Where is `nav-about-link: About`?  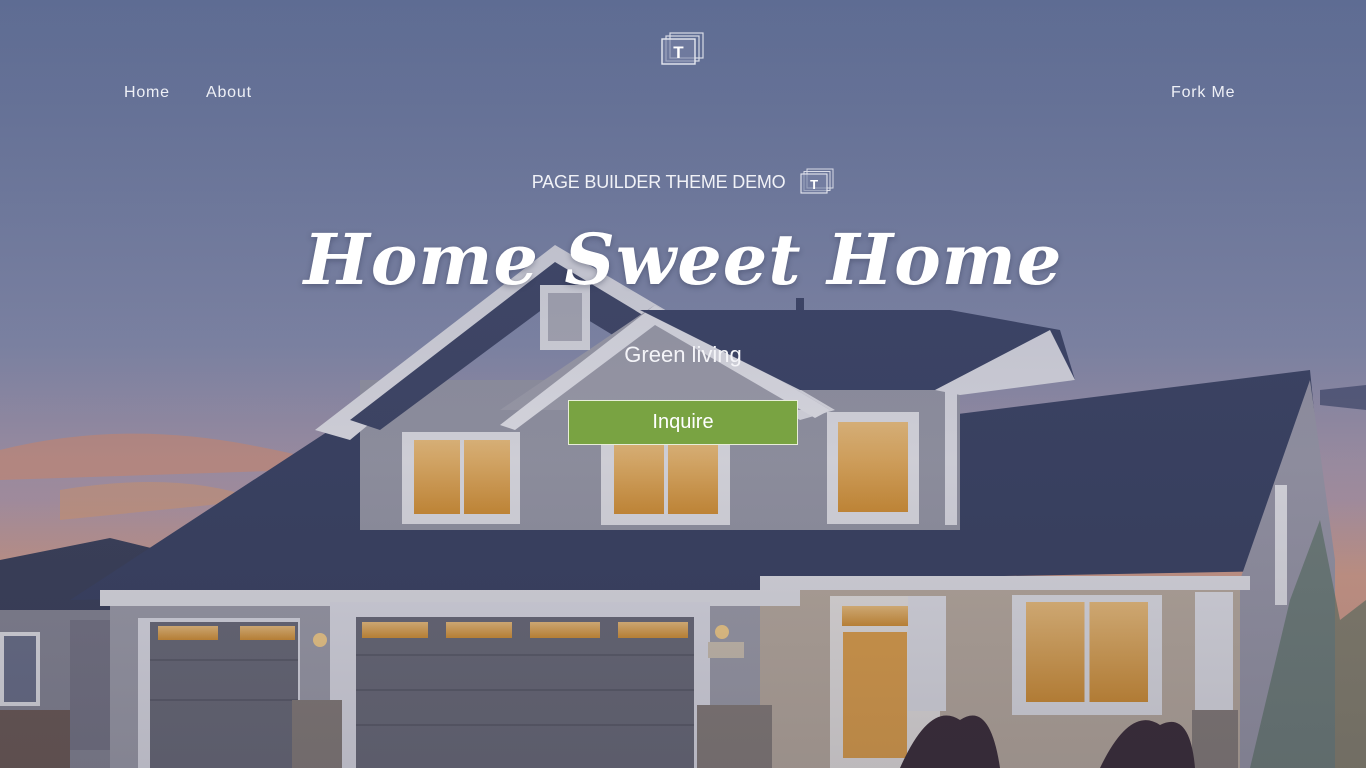 nav-about-link: About is located at coordinates (229, 93).